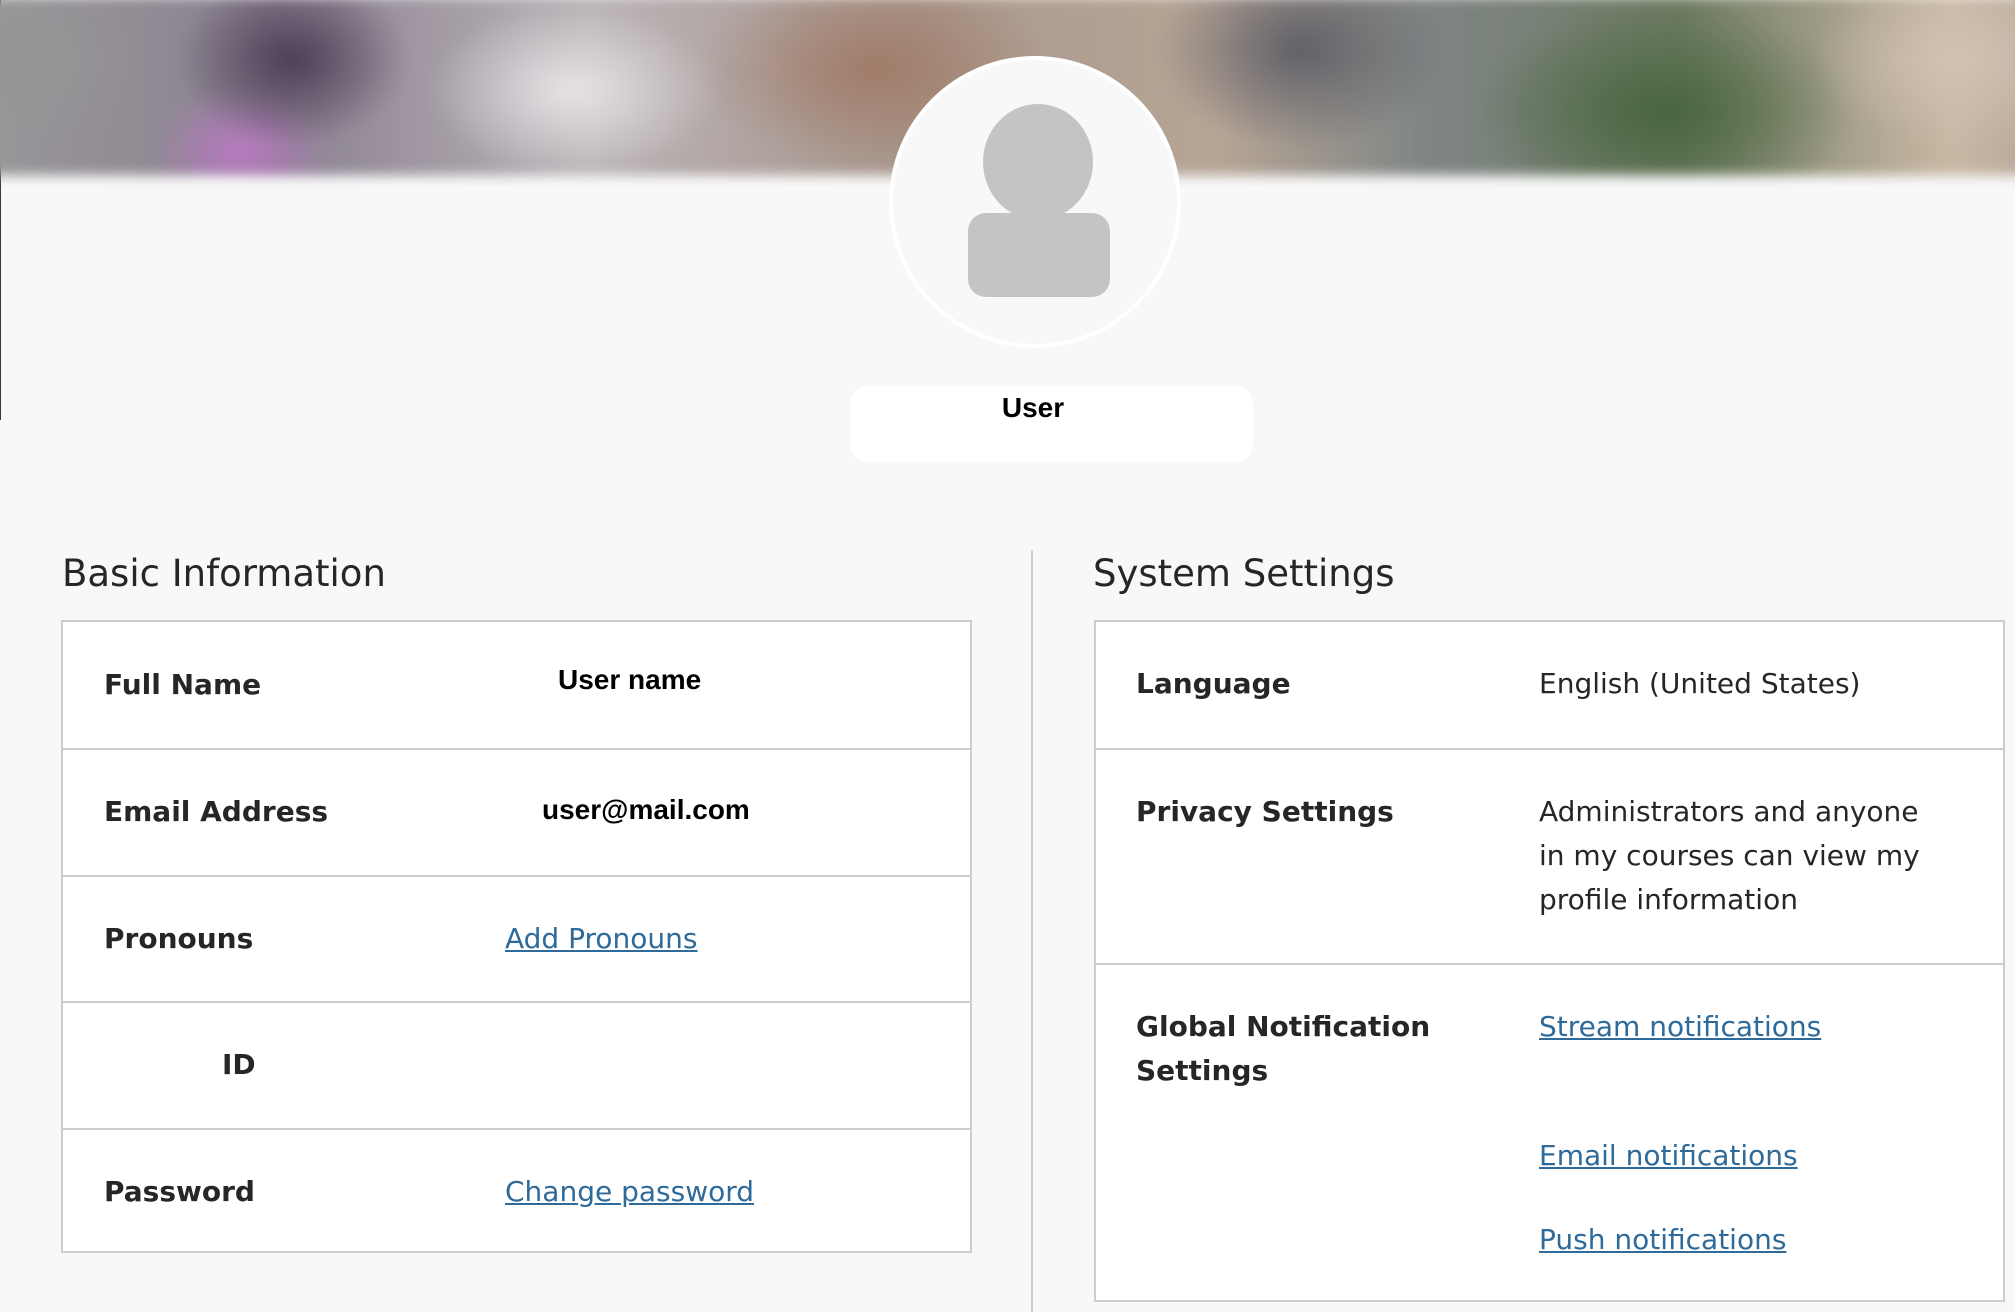 This screenshot has width=2015, height=1312. I want to click on language-label: Language, so click(1213, 683).